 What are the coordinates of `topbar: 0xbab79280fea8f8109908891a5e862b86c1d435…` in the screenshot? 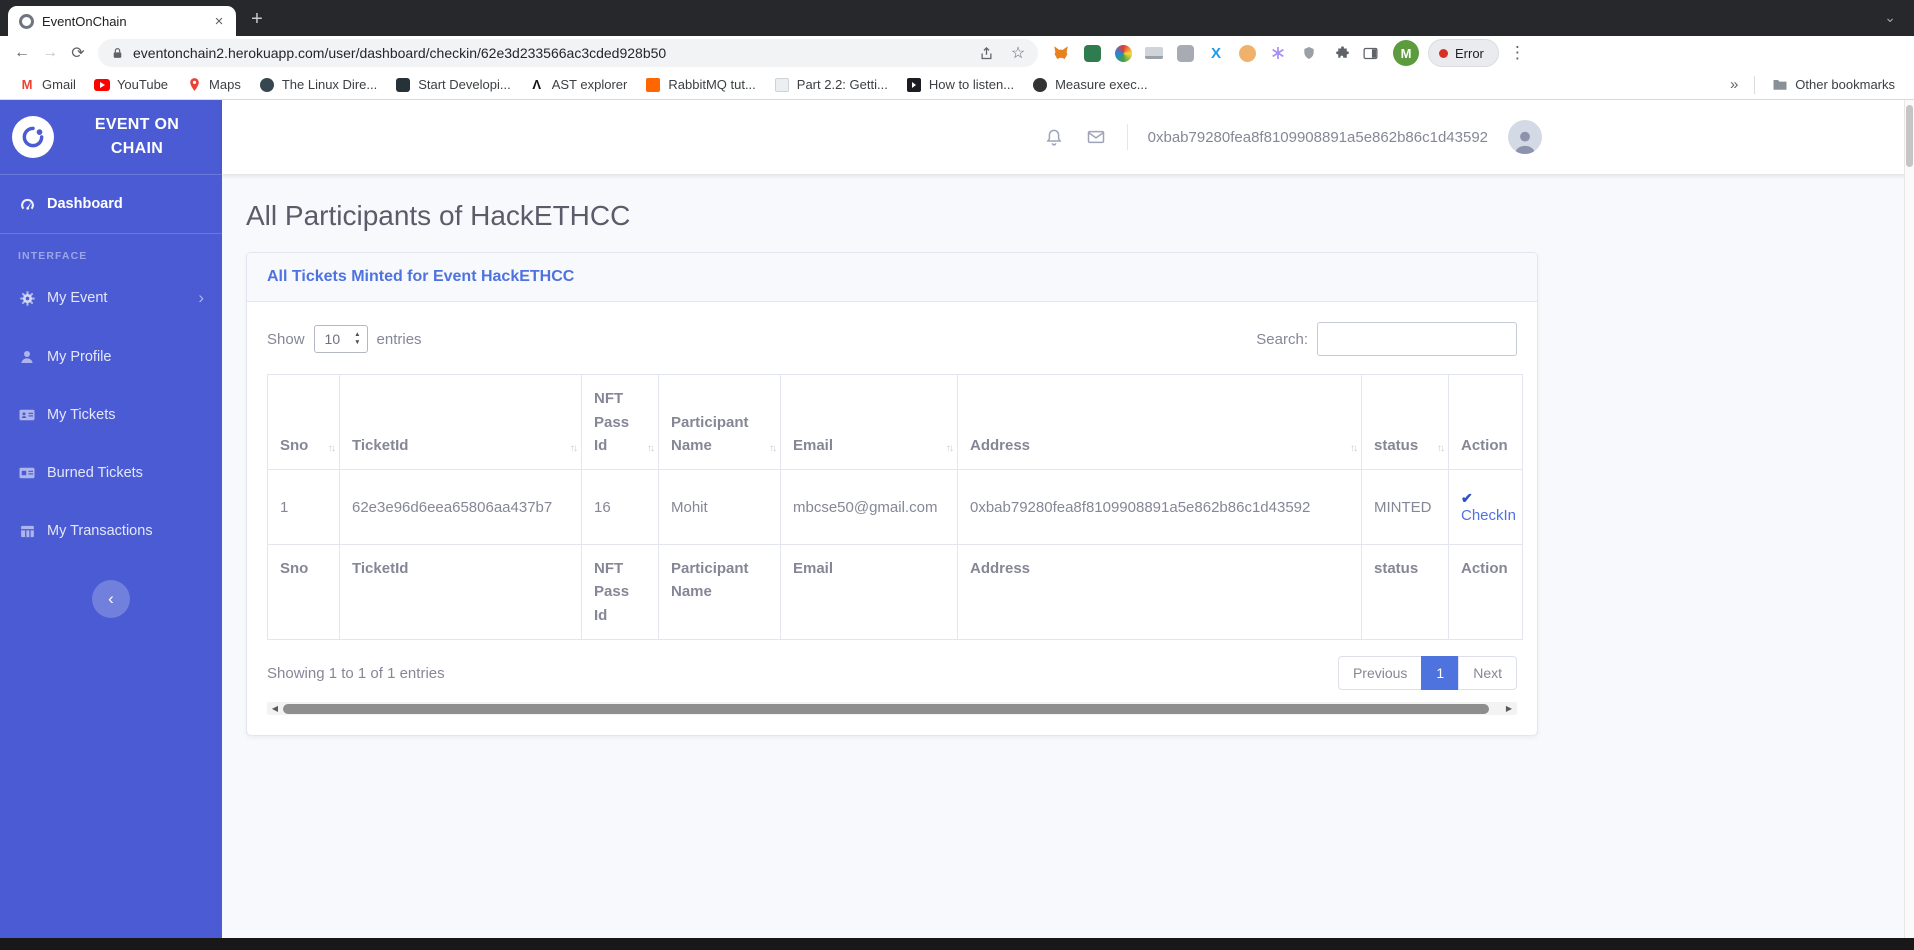 It's located at (1068, 137).